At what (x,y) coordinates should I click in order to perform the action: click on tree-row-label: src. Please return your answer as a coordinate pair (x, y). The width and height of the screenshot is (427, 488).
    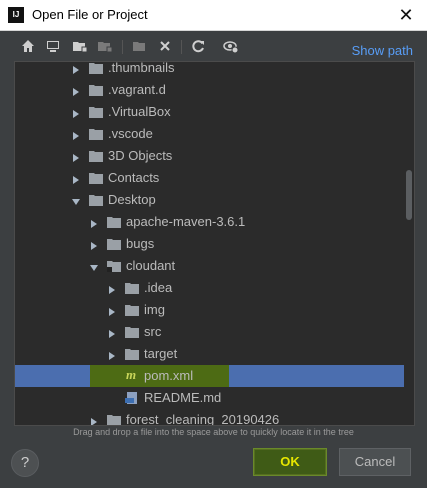
    Looking at the image, I should click on (153, 331).